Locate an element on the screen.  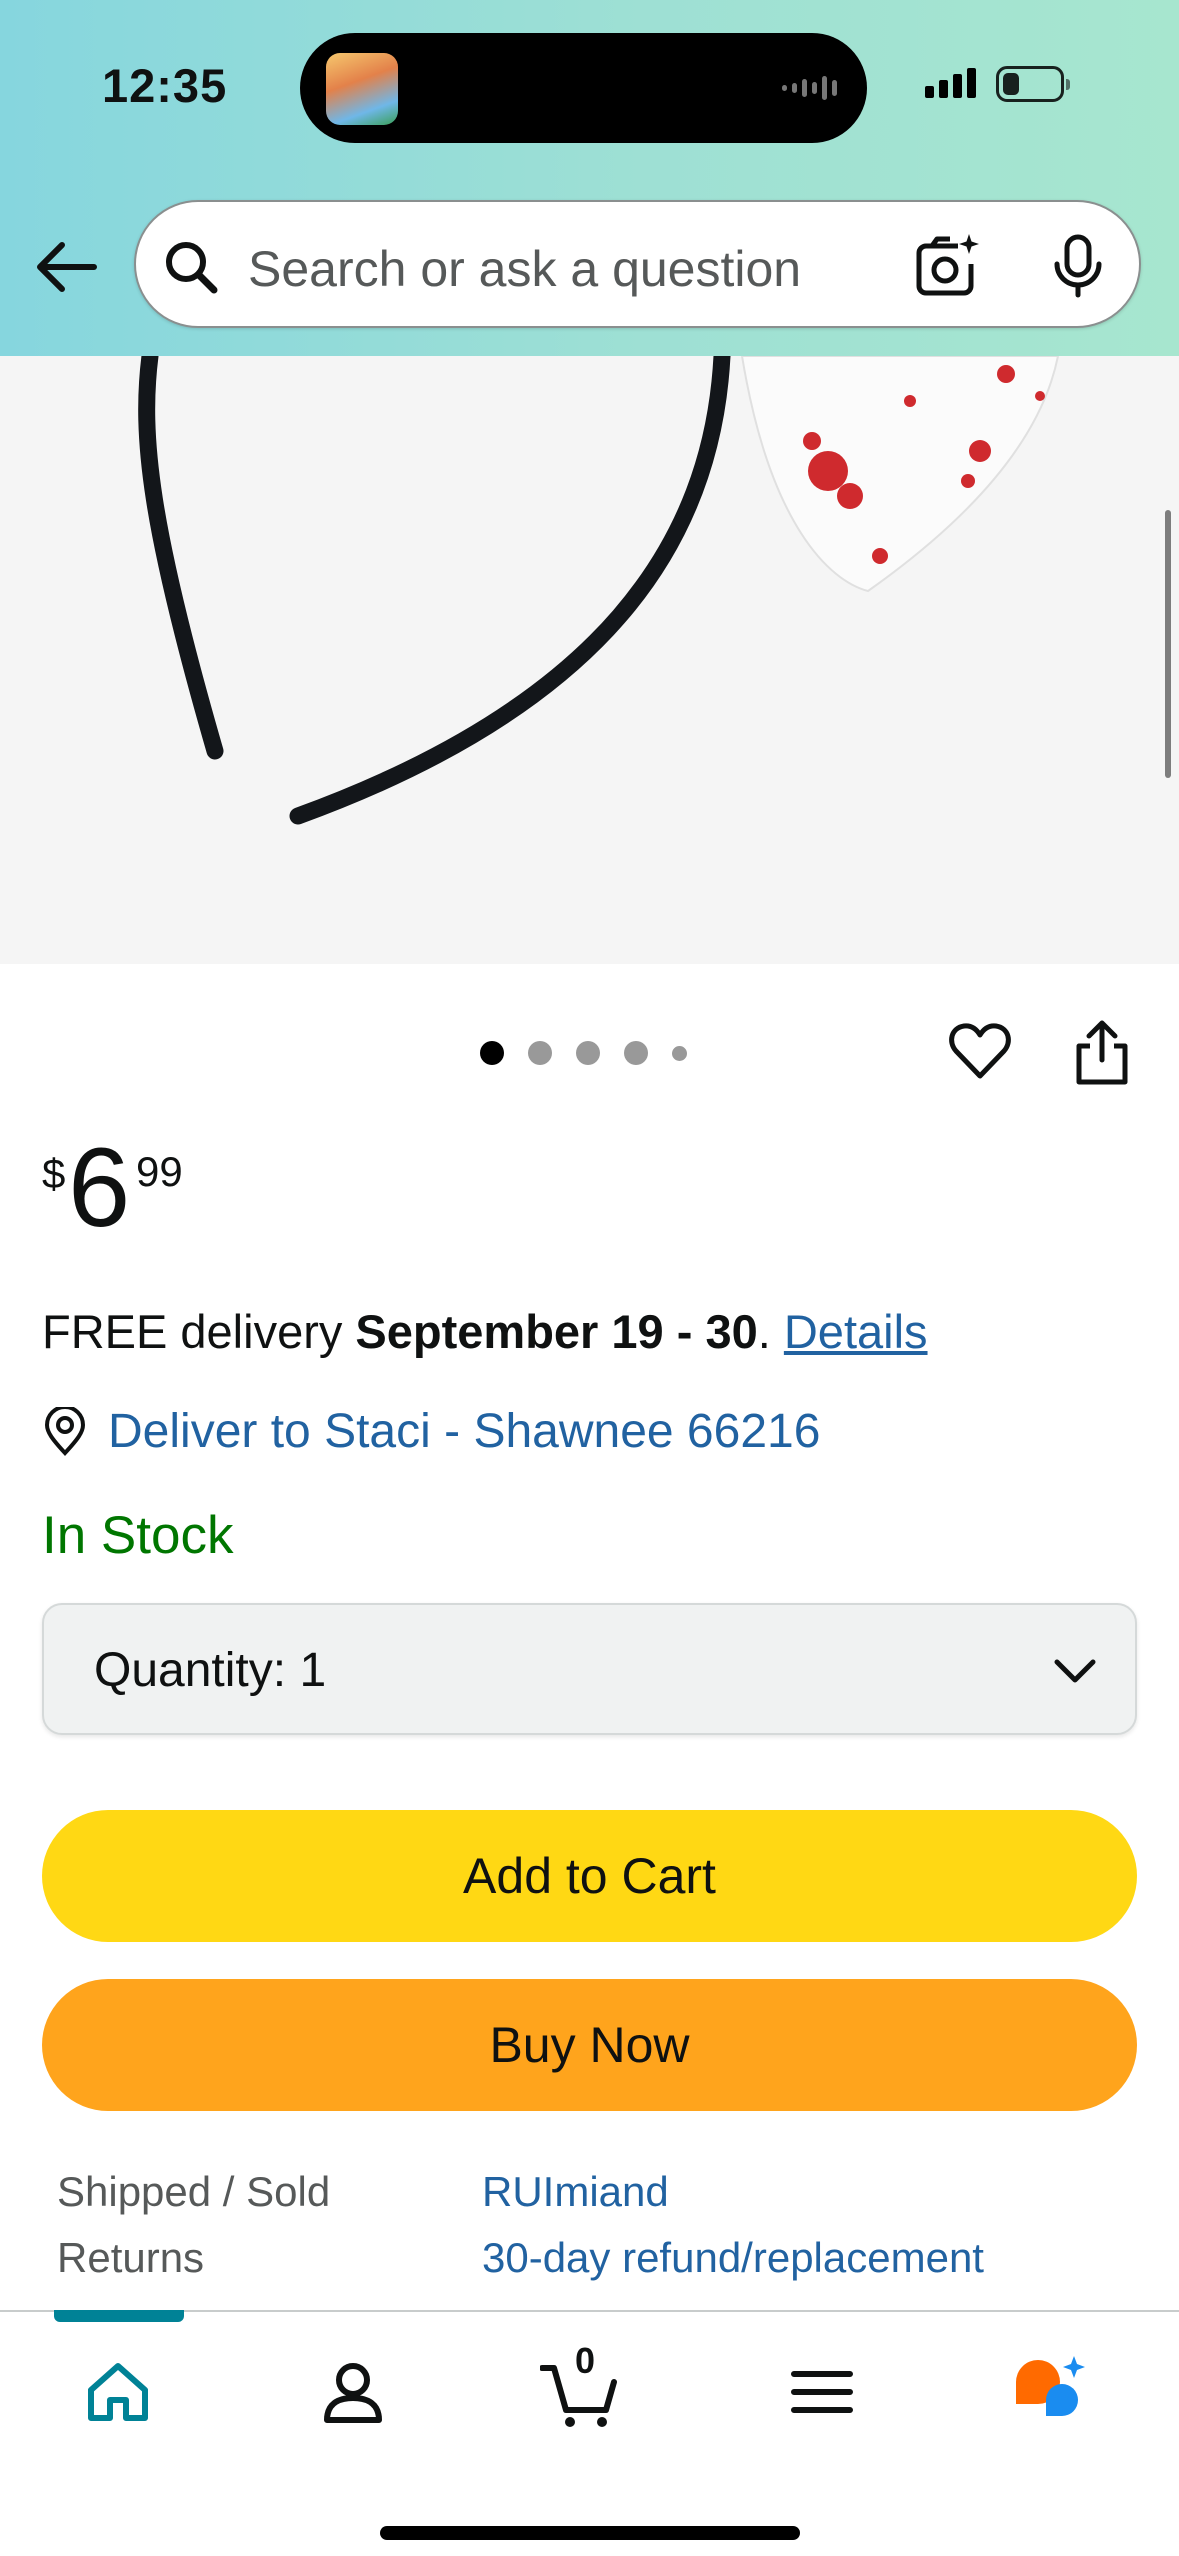
returns-link: 30-day refund/replacement is located at coordinates (733, 2258).